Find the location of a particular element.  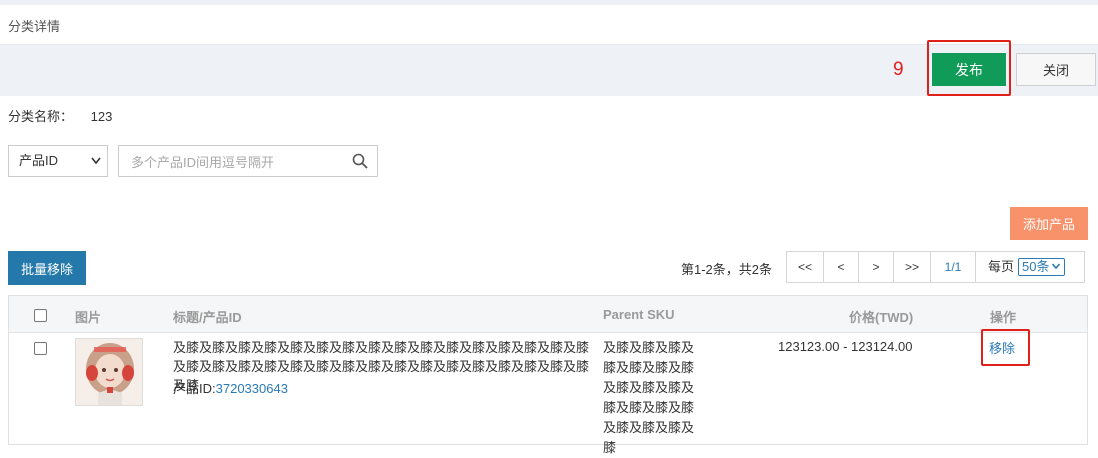

header-image: 图片 is located at coordinates (88, 317).